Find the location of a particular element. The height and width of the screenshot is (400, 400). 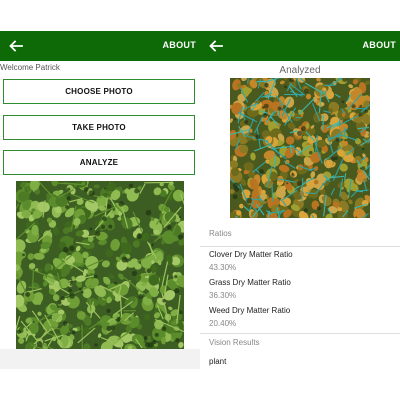

vision-results-header: Vision Results is located at coordinates (234, 342).